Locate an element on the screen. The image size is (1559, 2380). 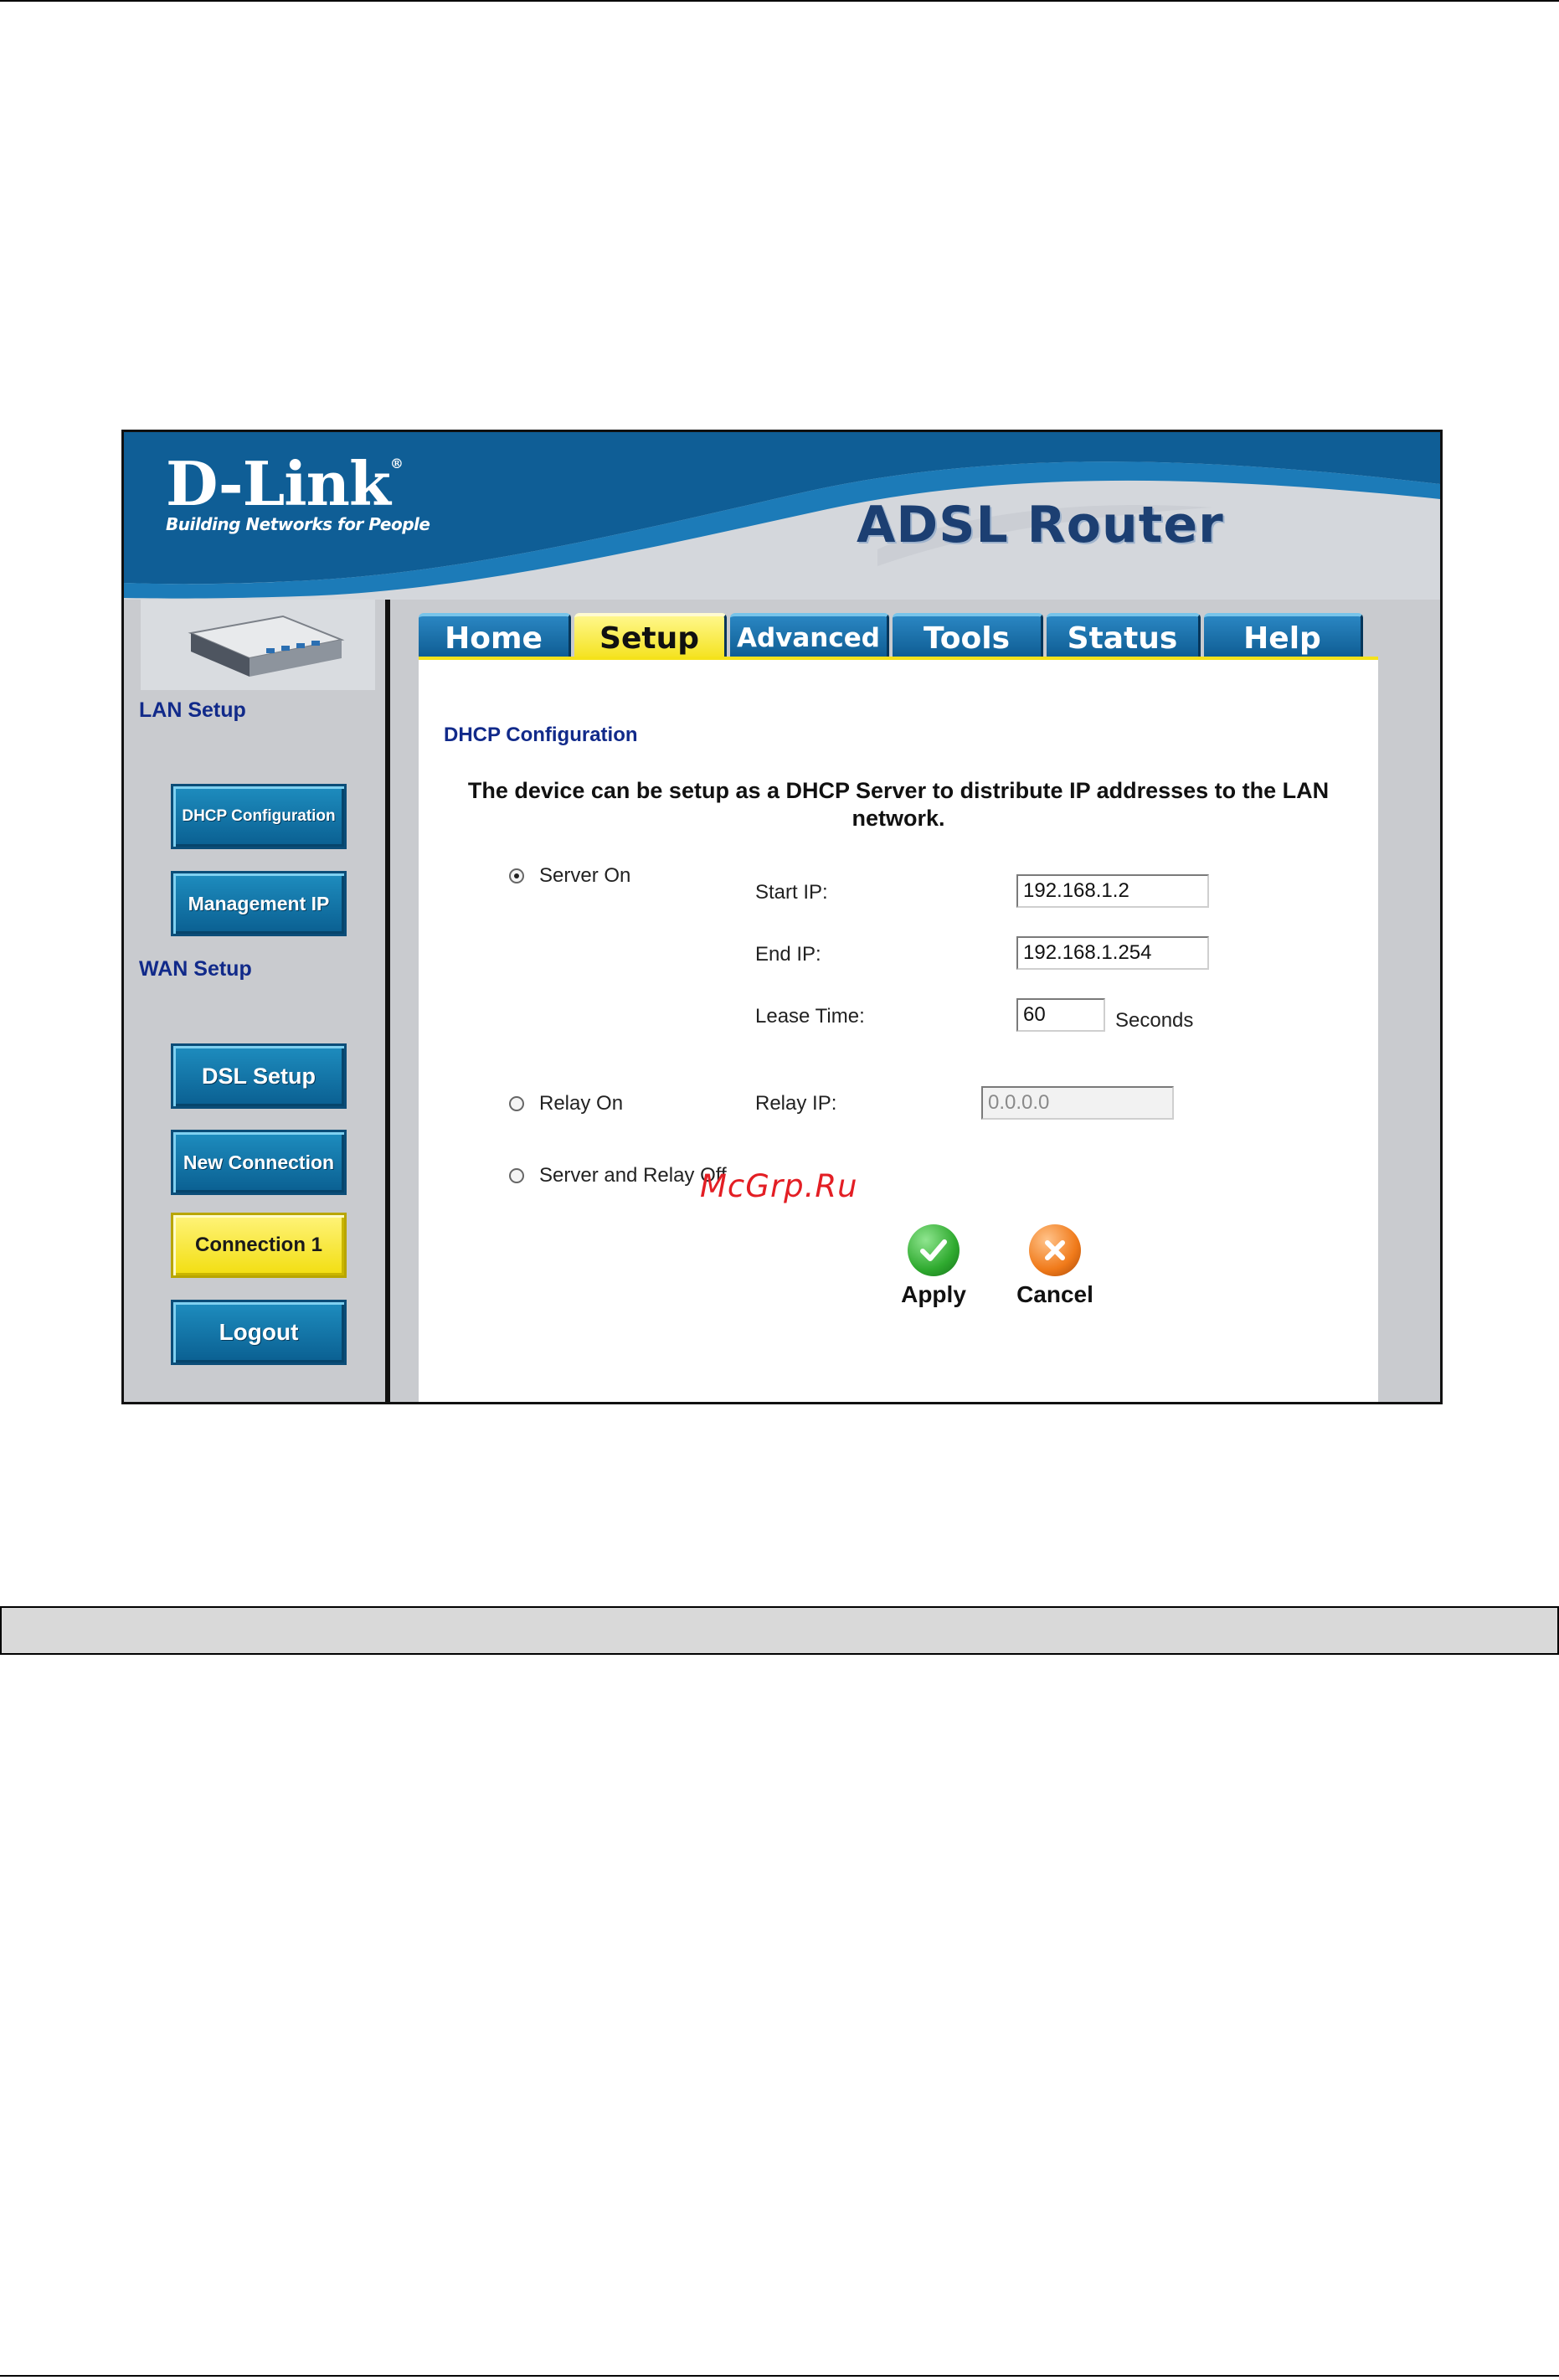
end-ip-input is located at coordinates (1112, 953).